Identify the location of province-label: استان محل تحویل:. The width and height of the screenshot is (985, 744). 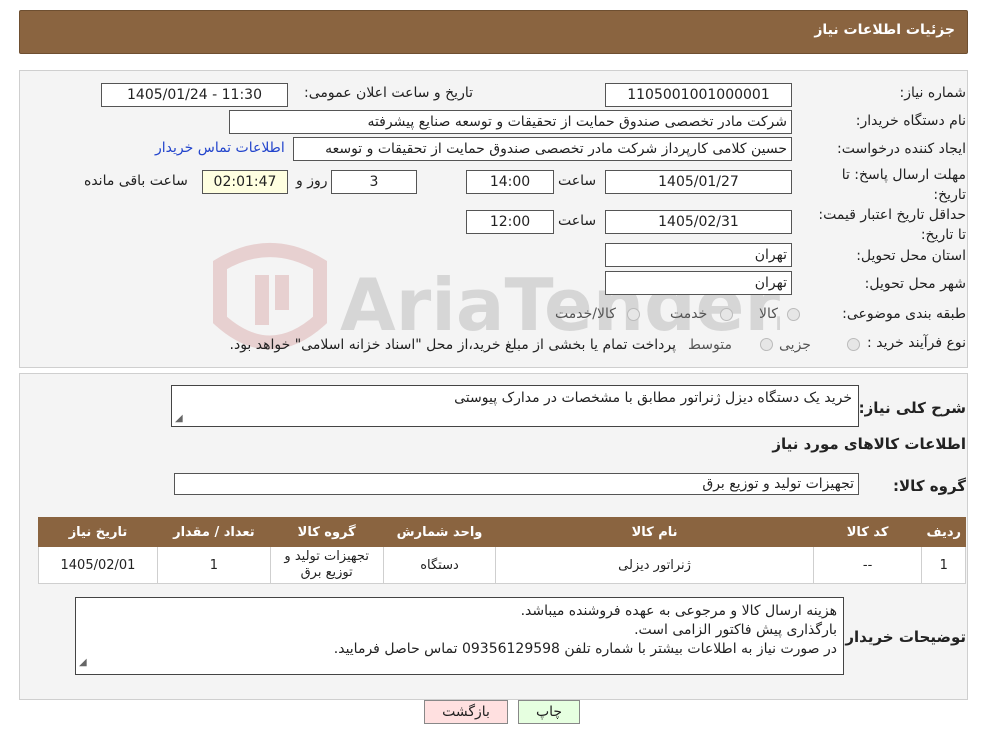
(911, 256).